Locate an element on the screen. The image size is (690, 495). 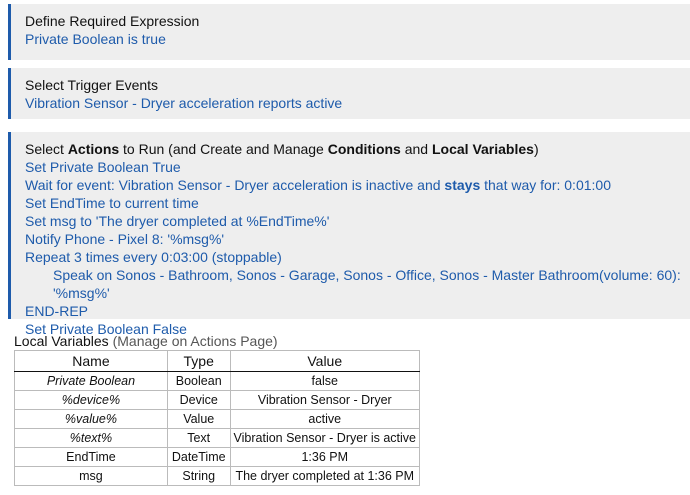
var-value: The dryer completed at 1:36 PM is located at coordinates (325, 476).